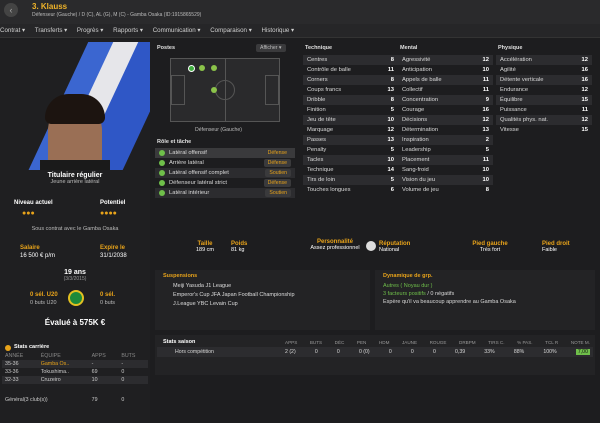  What do you see at coordinates (350, 140) in the screenshot?
I see `attribute-row: Passes 13` at bounding box center [350, 140].